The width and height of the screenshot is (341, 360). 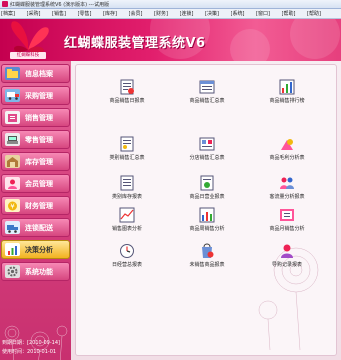 I want to click on delivery-icon, so click(x=12, y=227).